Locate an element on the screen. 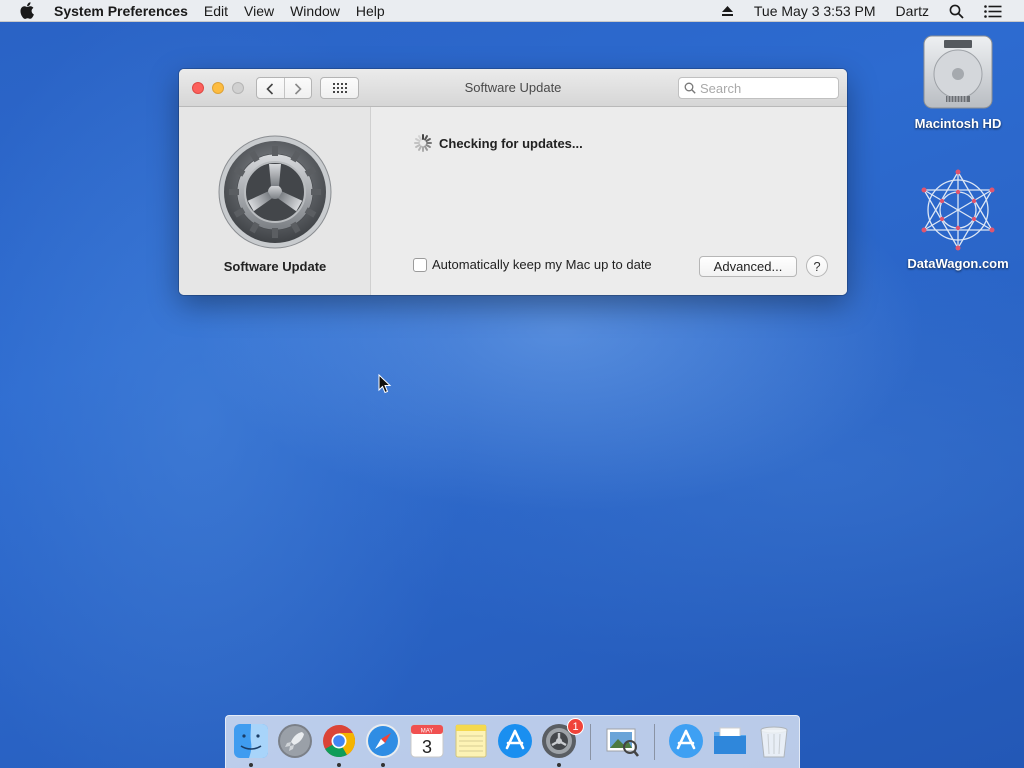 The height and width of the screenshot is (768, 1024). window-minimize-button is located at coordinates (218, 88).